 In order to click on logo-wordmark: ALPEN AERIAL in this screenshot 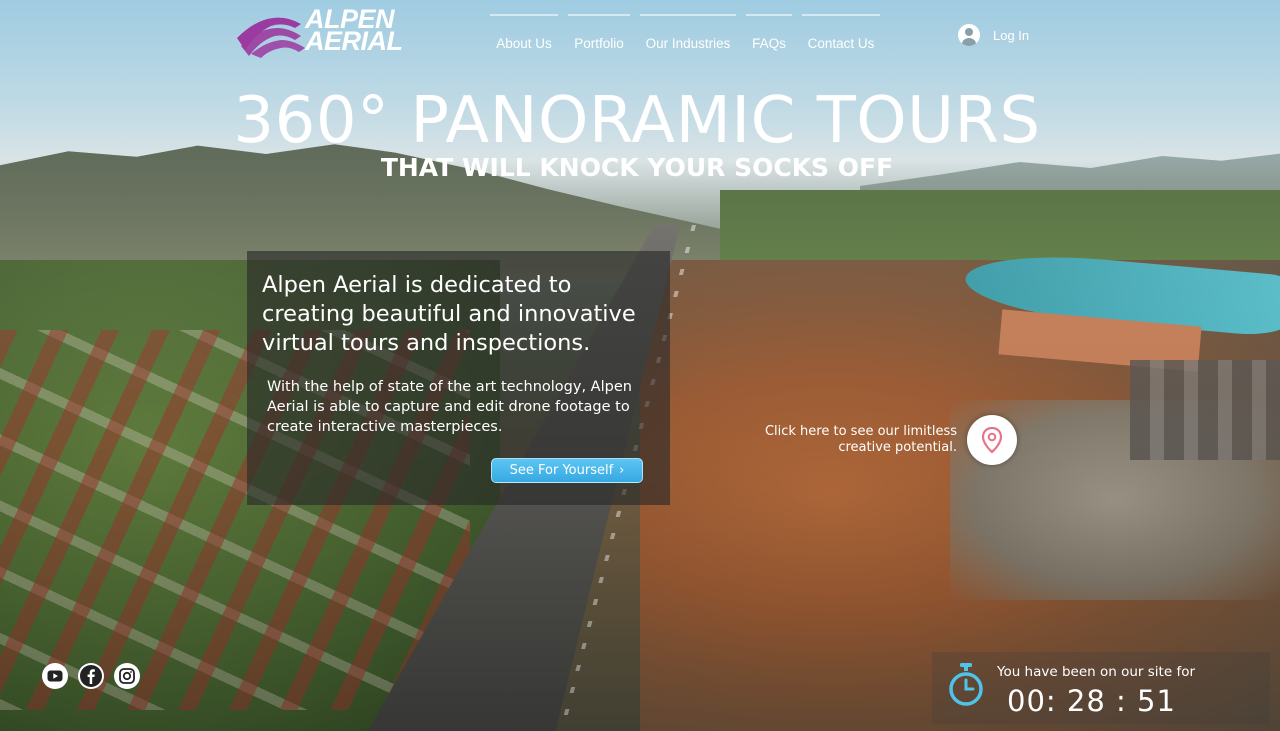, I will do `click(354, 31)`.